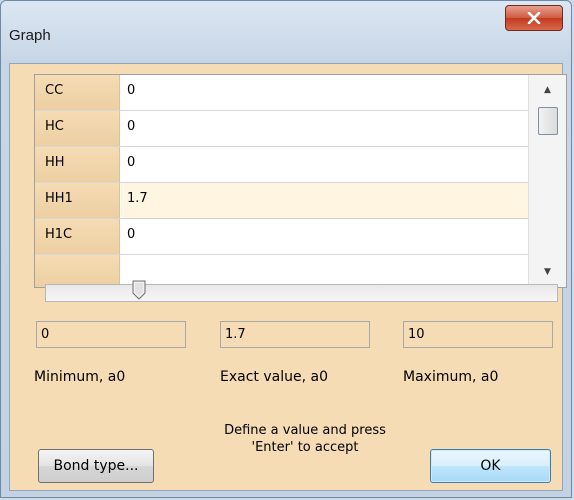  I want to click on value-slider, so click(301, 293).